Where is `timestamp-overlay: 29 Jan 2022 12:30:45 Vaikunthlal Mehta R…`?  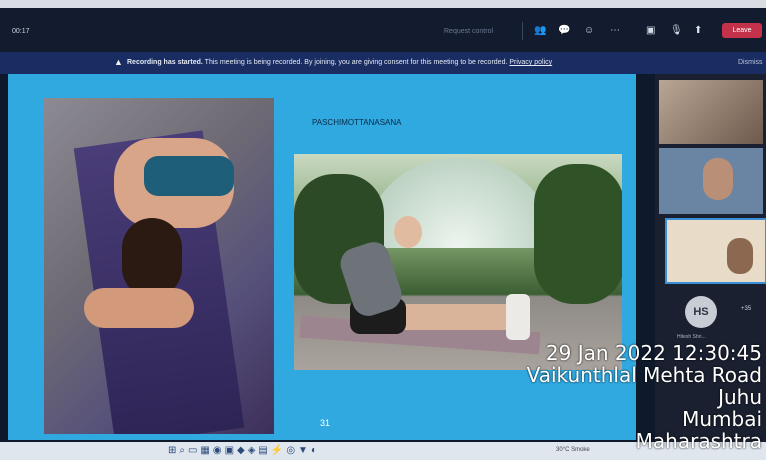 timestamp-overlay: 29 Jan 2022 12:30:45 Vaikunthlal Mehta R… is located at coordinates (644, 397).